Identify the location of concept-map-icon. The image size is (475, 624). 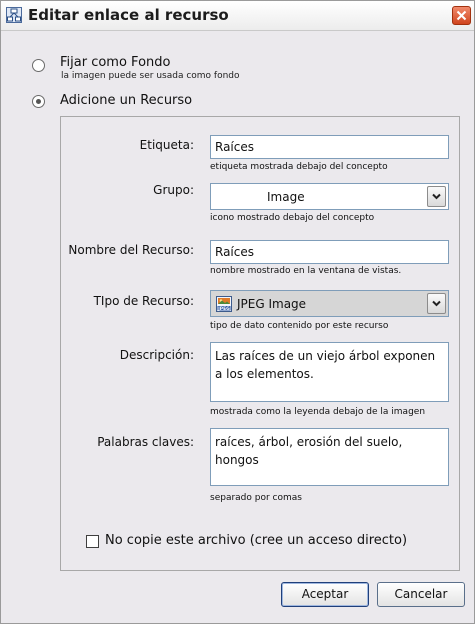
(14, 15).